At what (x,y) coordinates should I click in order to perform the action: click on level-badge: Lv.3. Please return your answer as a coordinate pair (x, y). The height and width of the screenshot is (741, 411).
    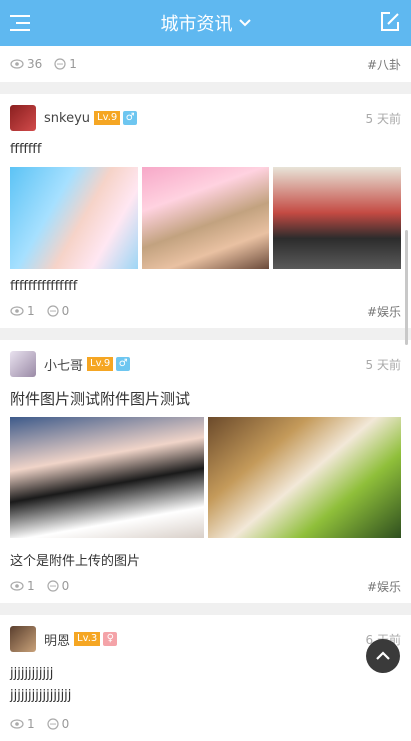
    Looking at the image, I should click on (87, 639).